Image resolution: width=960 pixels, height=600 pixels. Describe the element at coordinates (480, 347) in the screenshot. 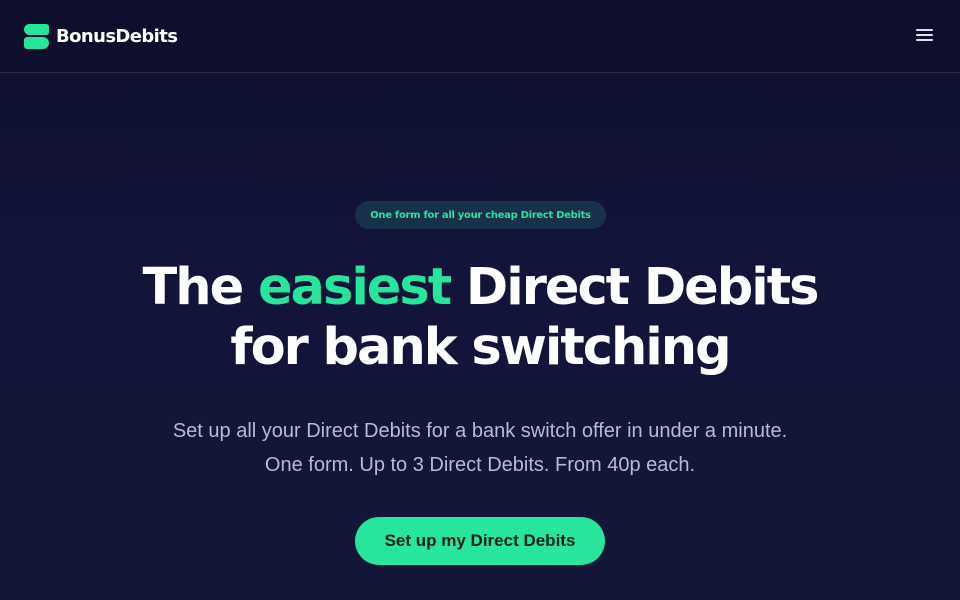

I see `headline-line2: for bank switching` at that location.